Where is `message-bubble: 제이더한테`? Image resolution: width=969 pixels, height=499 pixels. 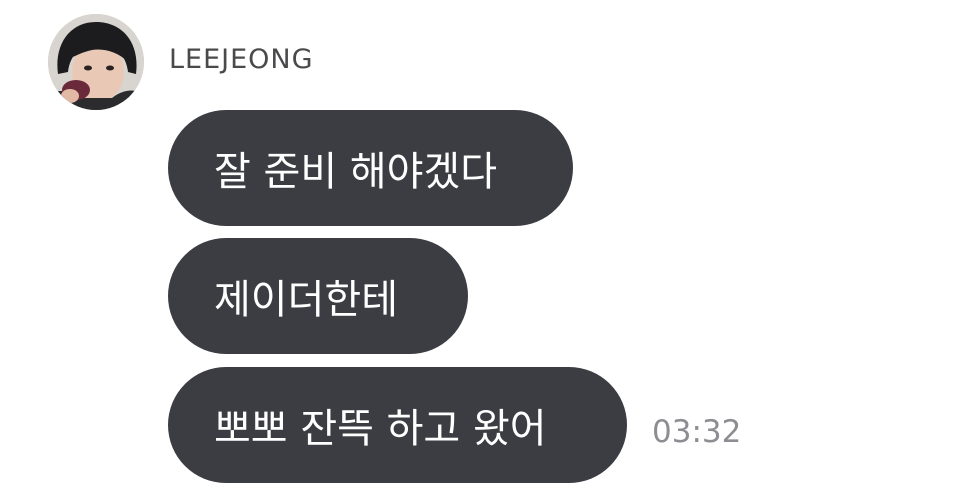
message-bubble: 제이더한테 is located at coordinates (318, 296).